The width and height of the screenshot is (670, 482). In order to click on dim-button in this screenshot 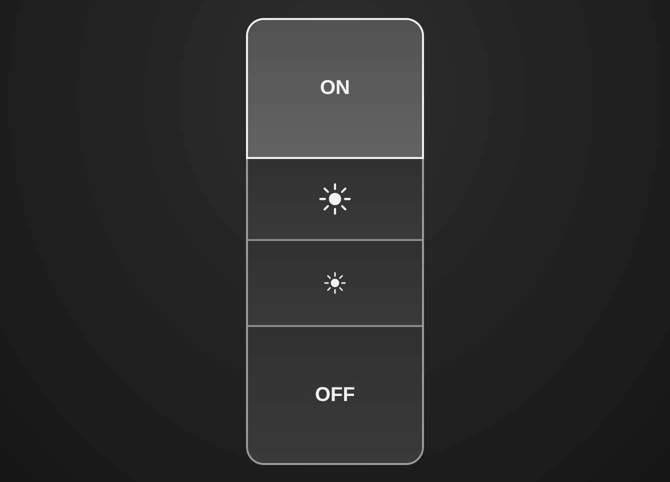, I will do `click(335, 282)`.